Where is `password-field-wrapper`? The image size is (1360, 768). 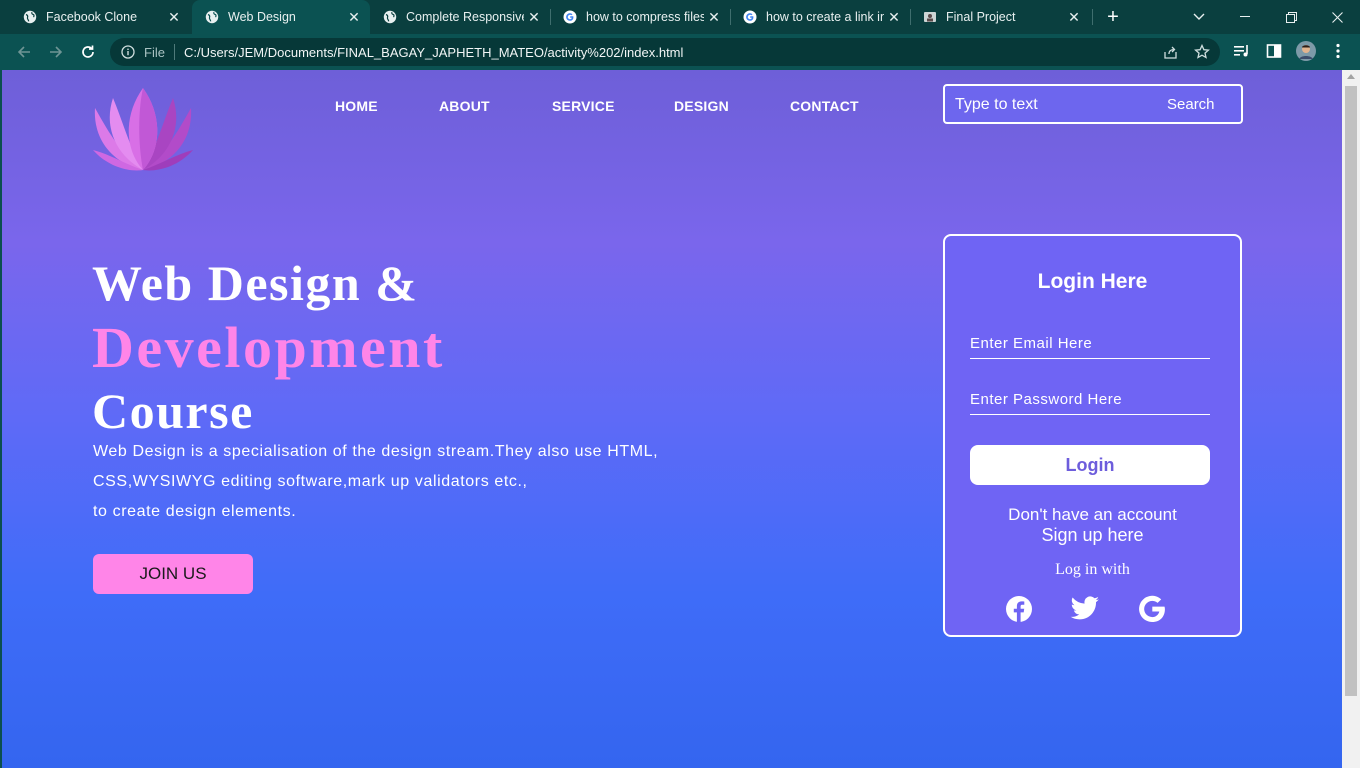 password-field-wrapper is located at coordinates (1090, 401).